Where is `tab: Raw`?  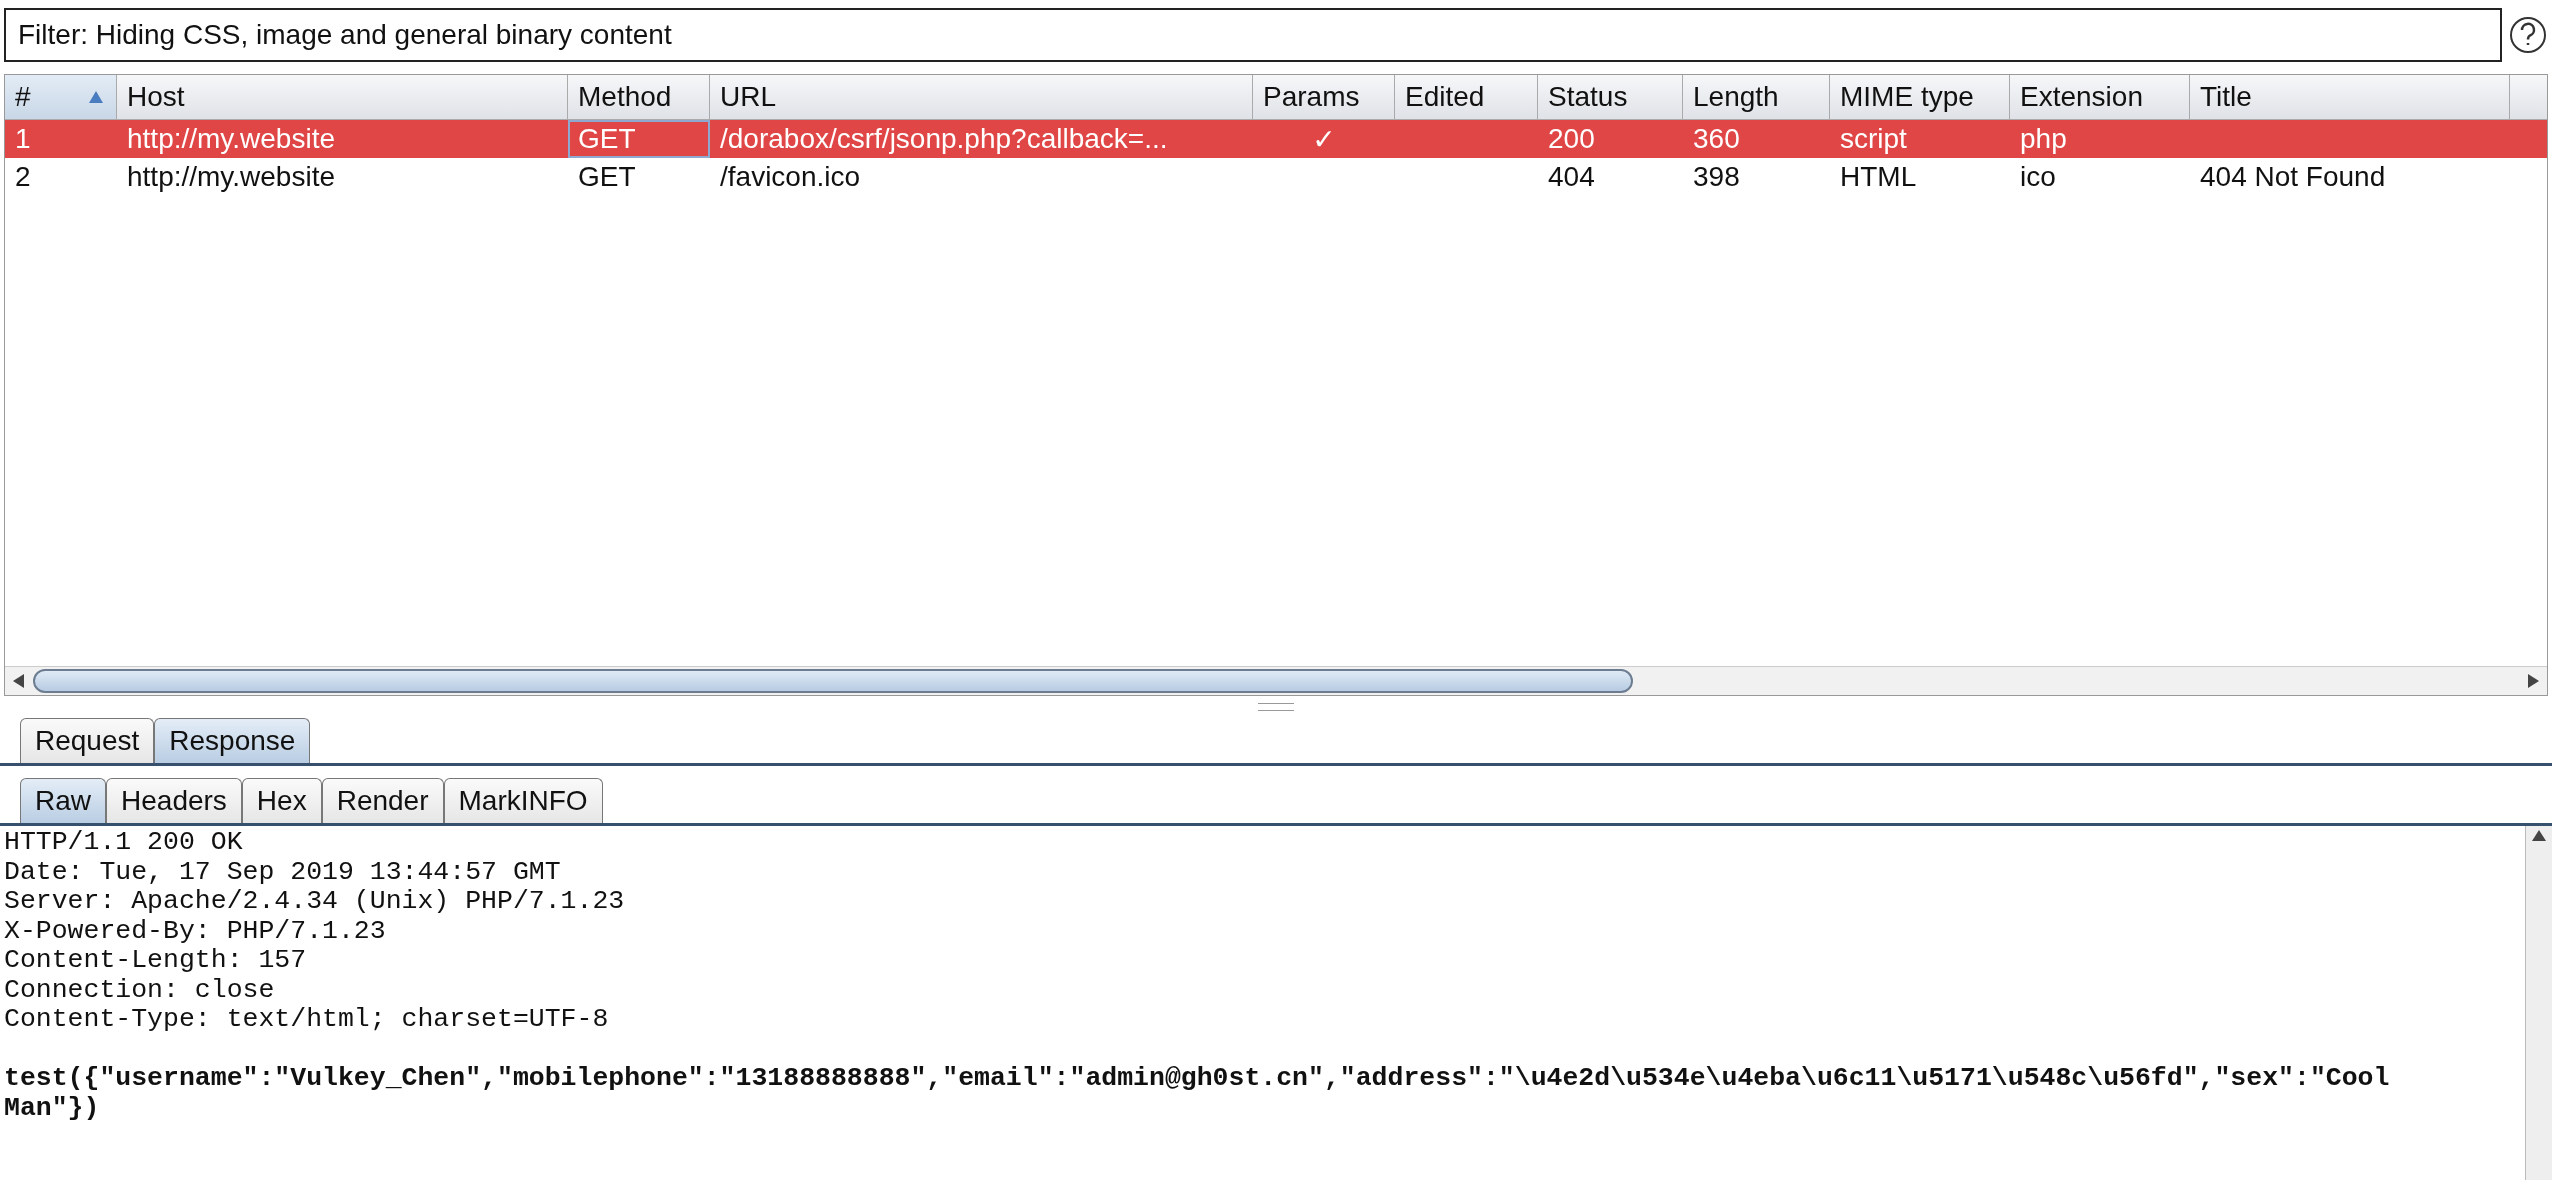
tab: Raw is located at coordinates (63, 800).